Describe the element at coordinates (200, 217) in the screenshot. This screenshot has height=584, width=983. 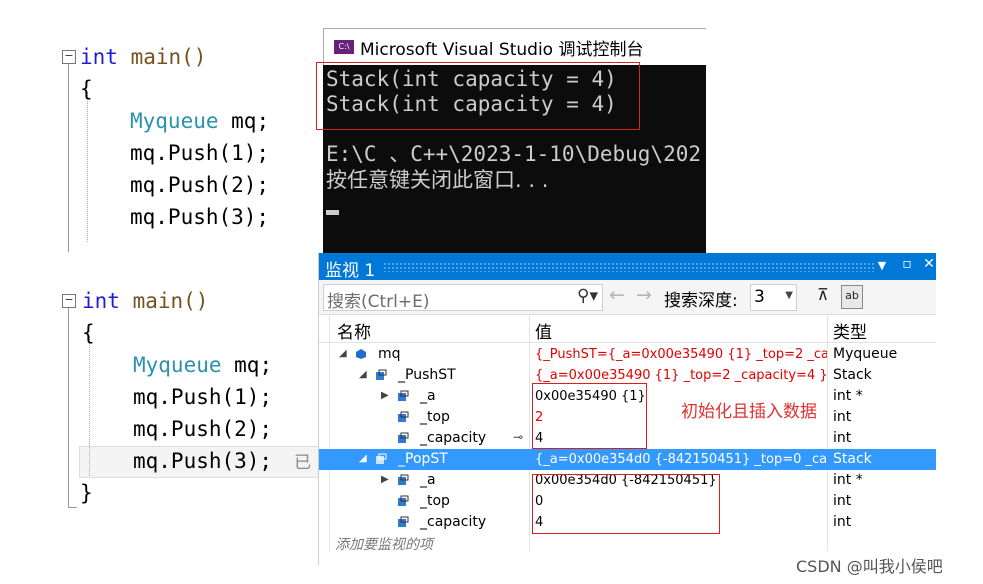
I see `code-line: mq.Push(3);` at that location.